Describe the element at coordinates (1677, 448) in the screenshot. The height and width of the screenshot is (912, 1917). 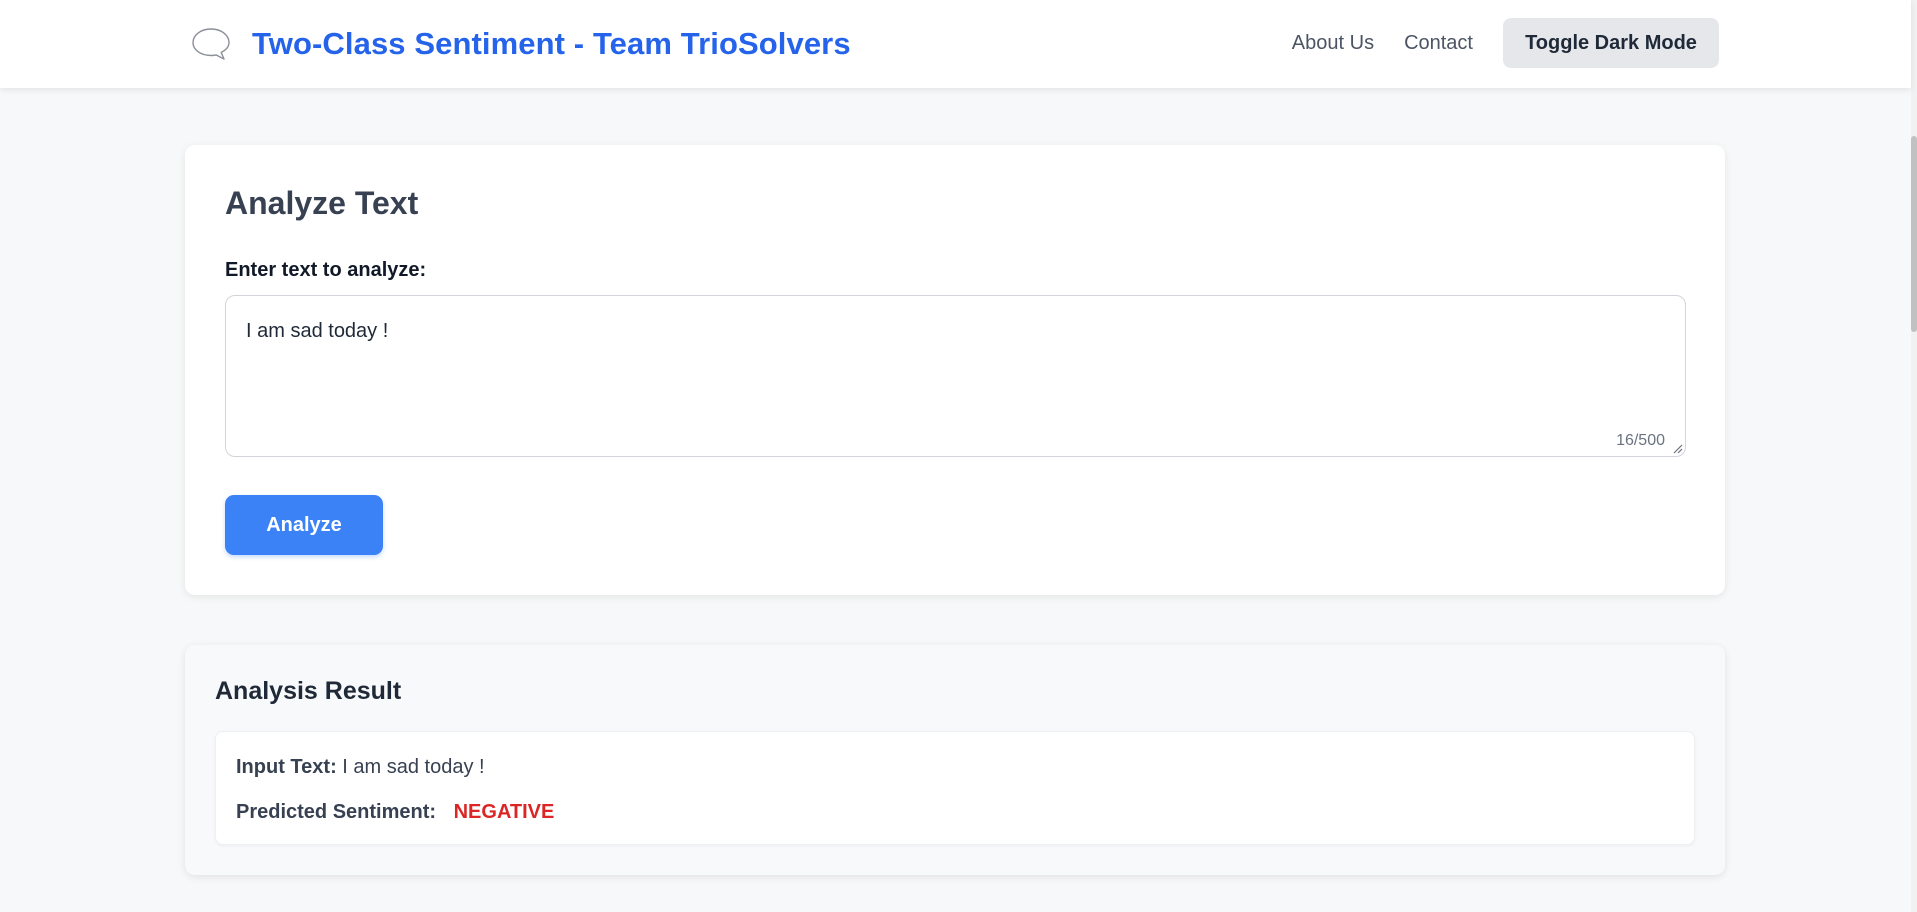
I see `resize-handle-icon` at that location.